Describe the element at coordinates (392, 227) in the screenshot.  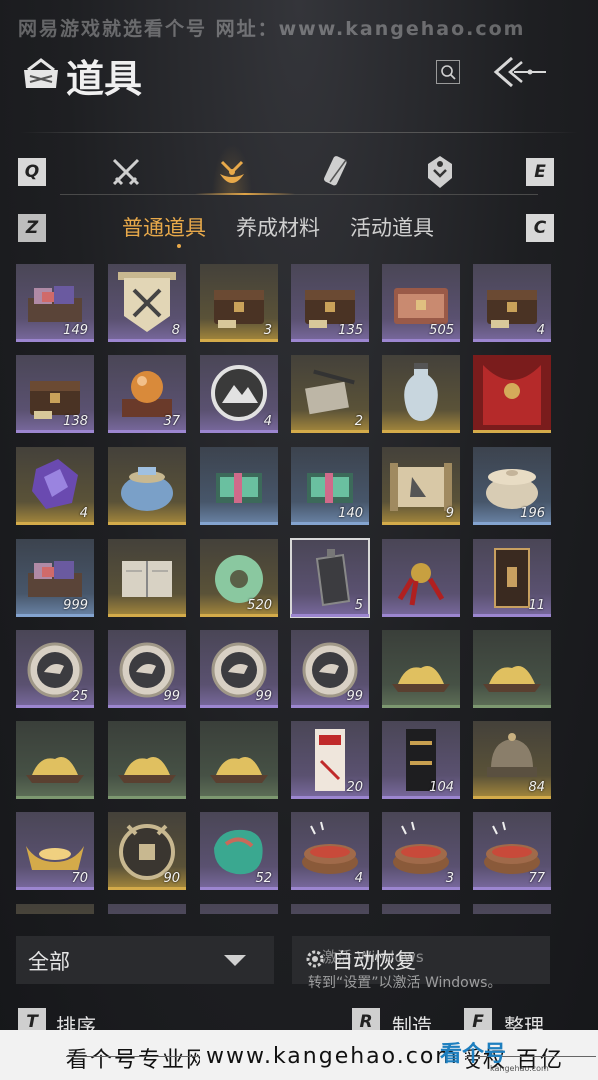
I see `subtab-event-items: 活动道具` at that location.